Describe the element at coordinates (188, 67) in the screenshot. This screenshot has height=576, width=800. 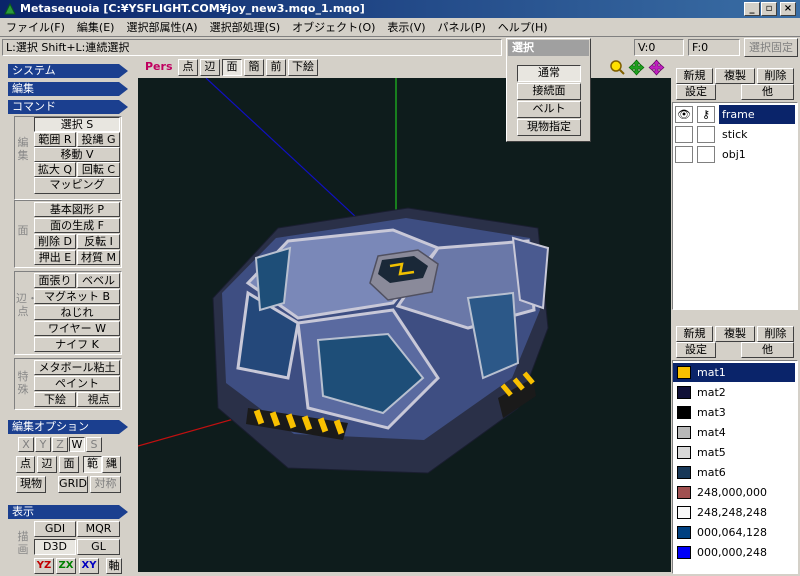
I see `view-vertex-button: 点` at that location.